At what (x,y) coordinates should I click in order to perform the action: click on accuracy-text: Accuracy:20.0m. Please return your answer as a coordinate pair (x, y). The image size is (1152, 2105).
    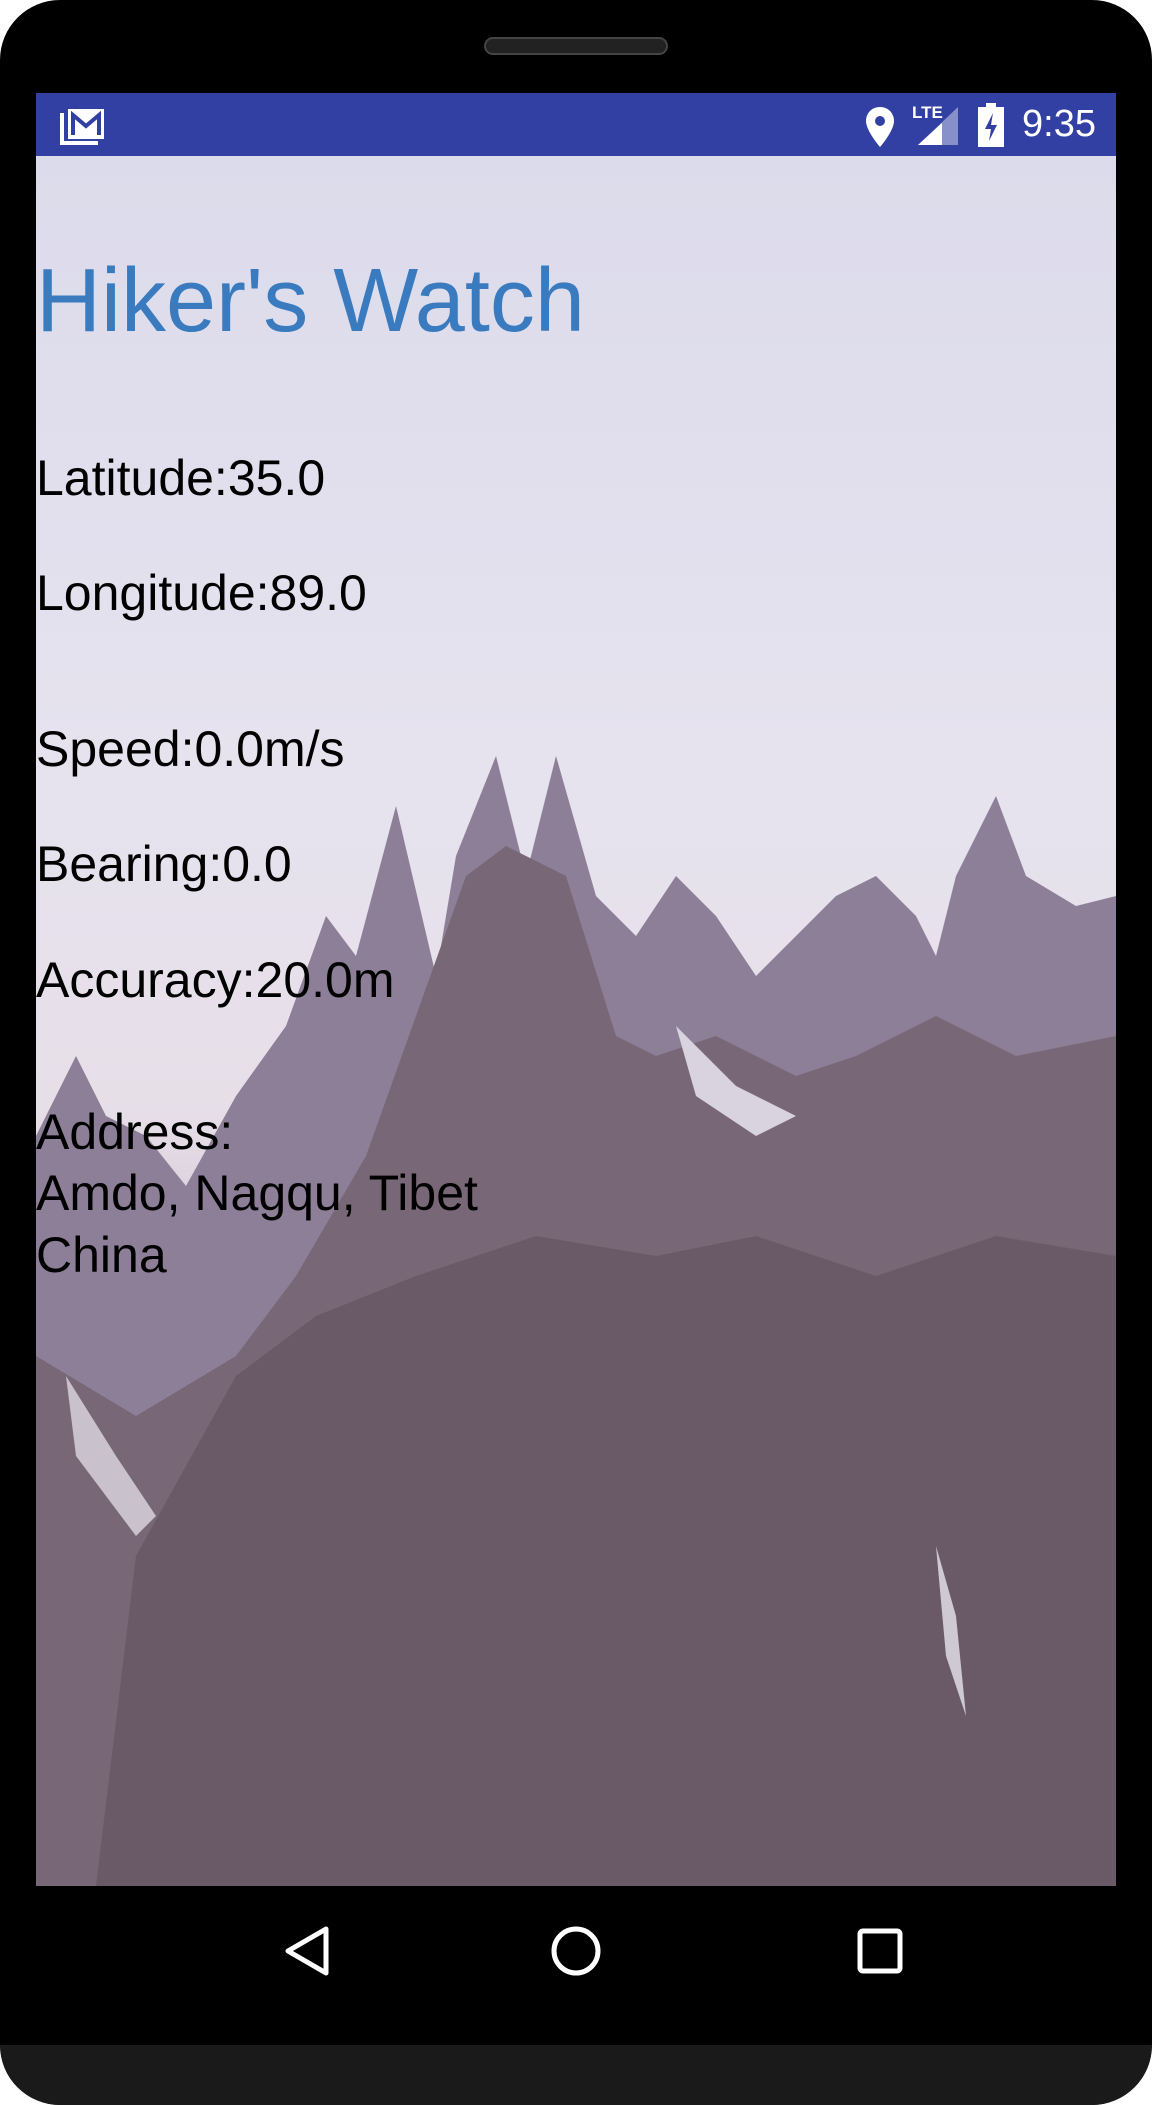
    Looking at the image, I should click on (215, 980).